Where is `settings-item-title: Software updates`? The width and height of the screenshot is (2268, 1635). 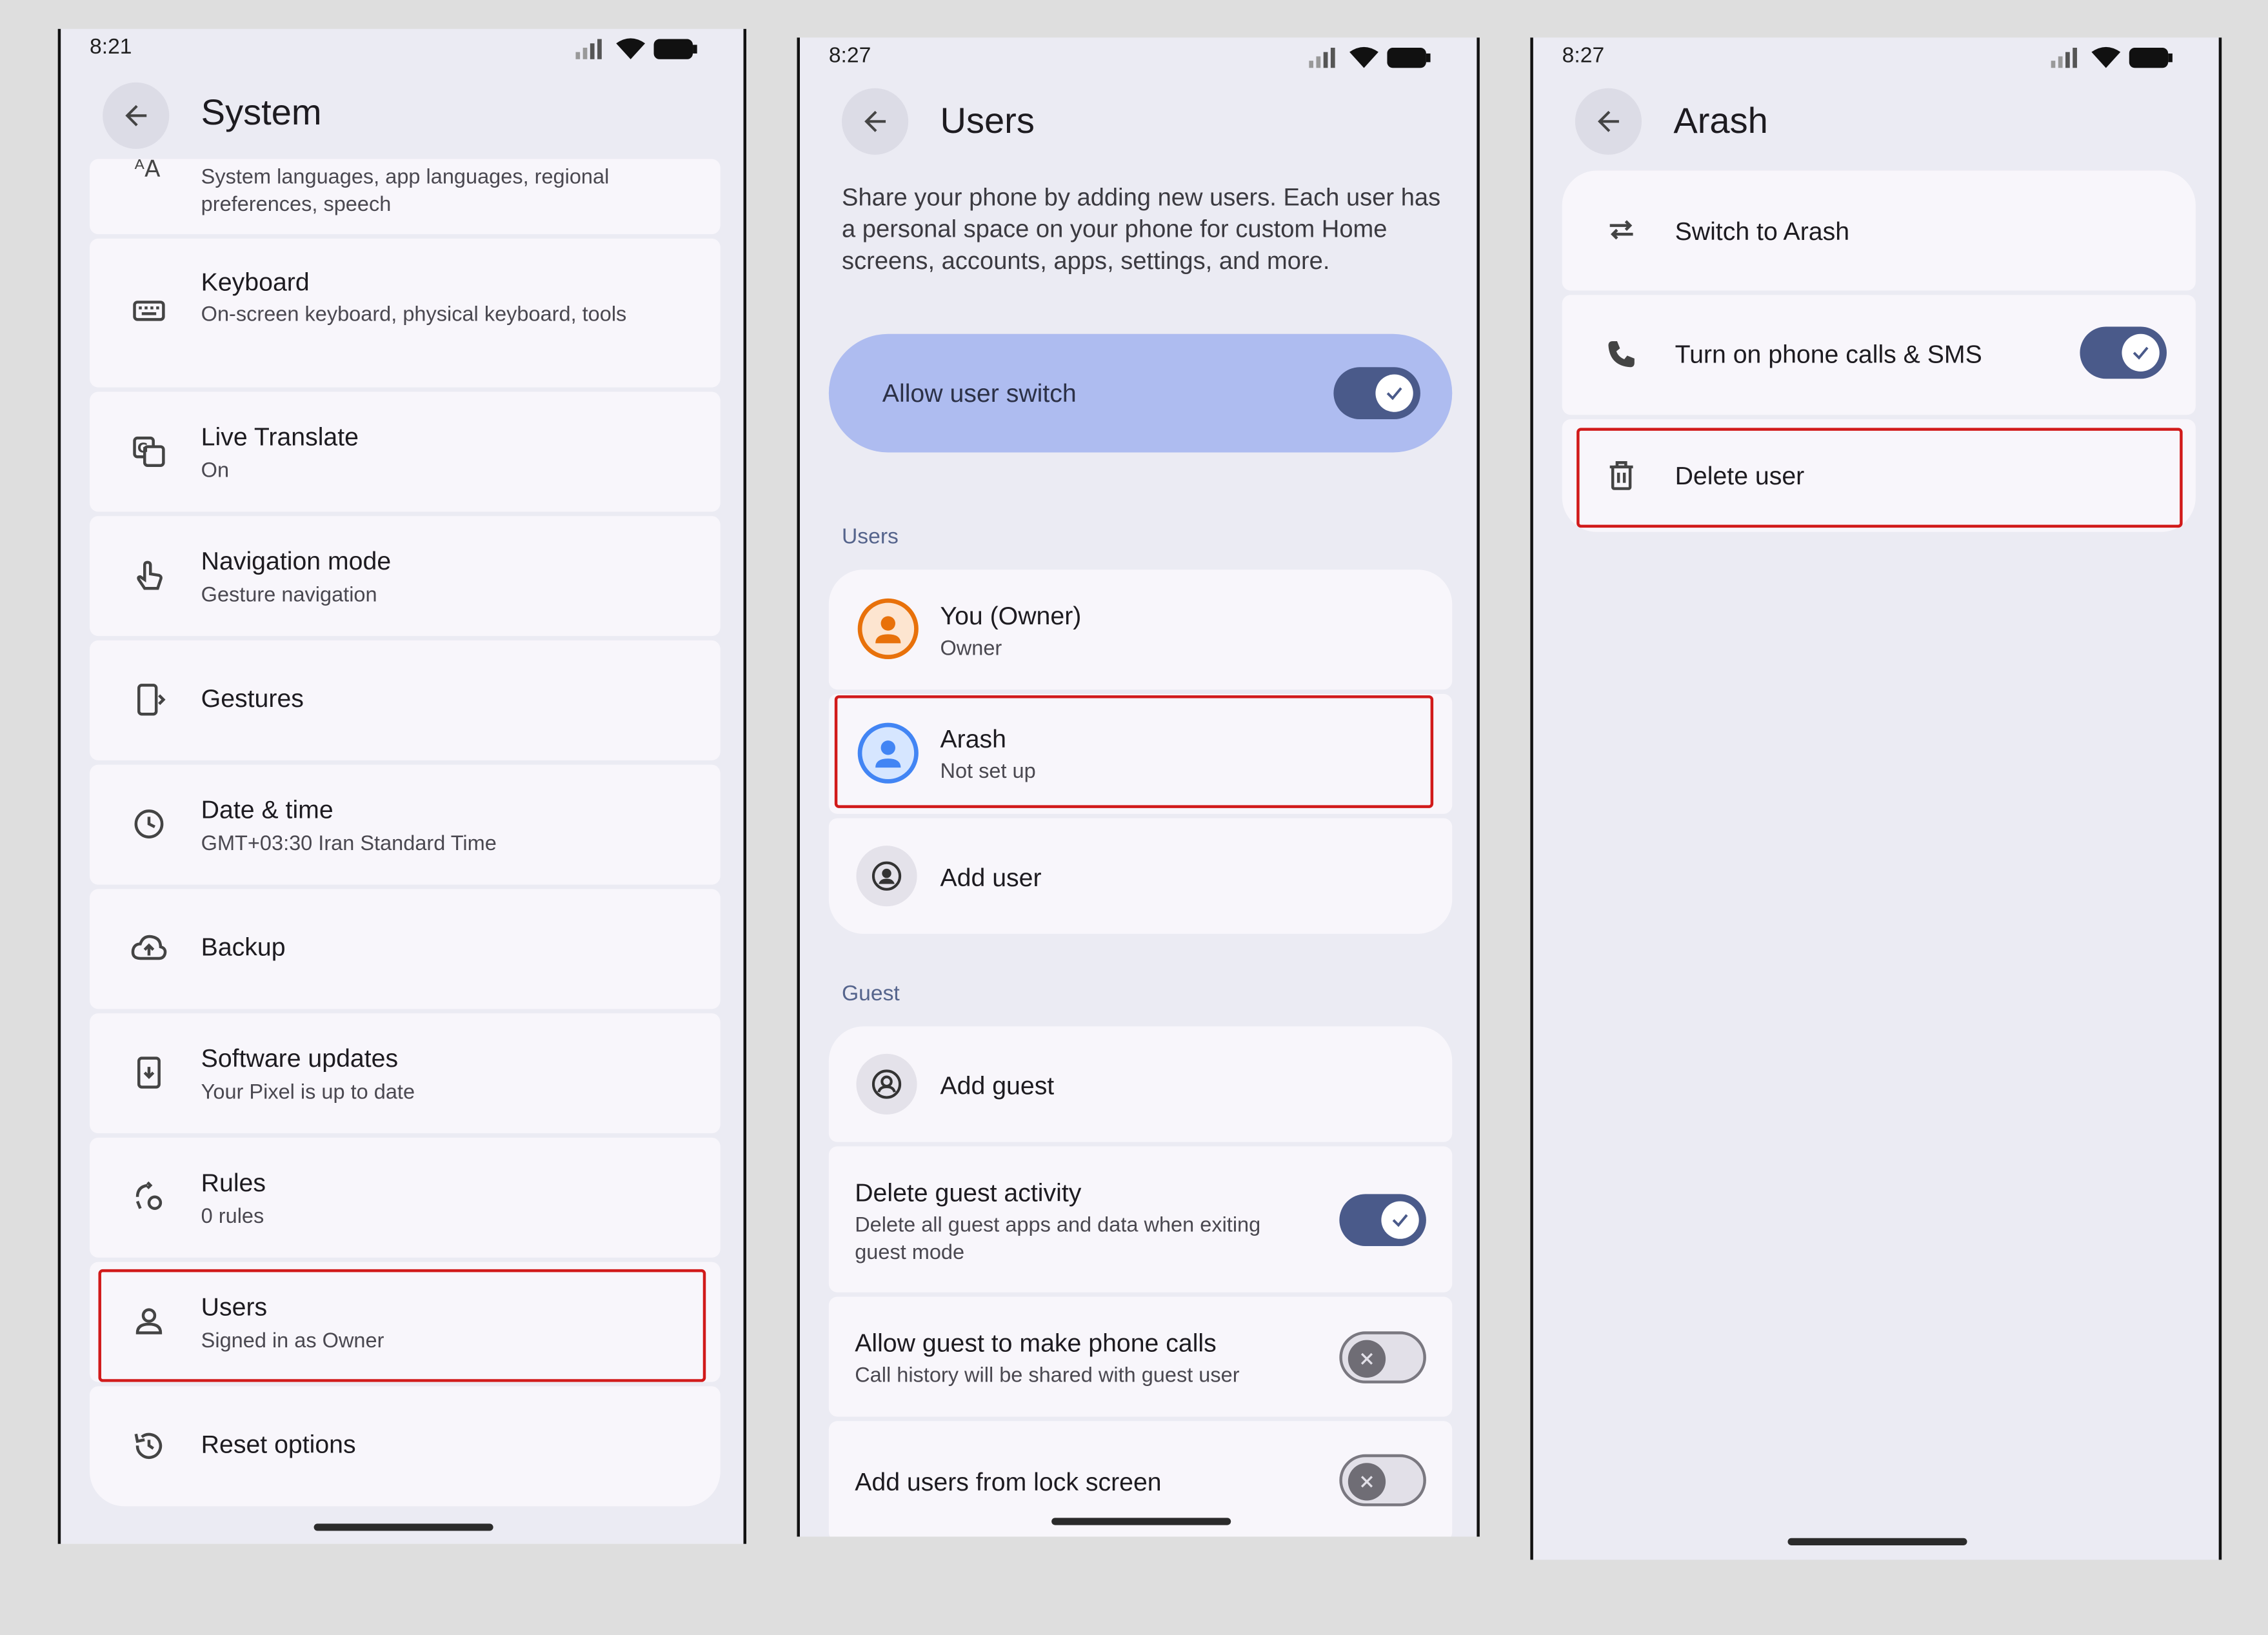
settings-item-title: Software updates is located at coordinates (300, 1058).